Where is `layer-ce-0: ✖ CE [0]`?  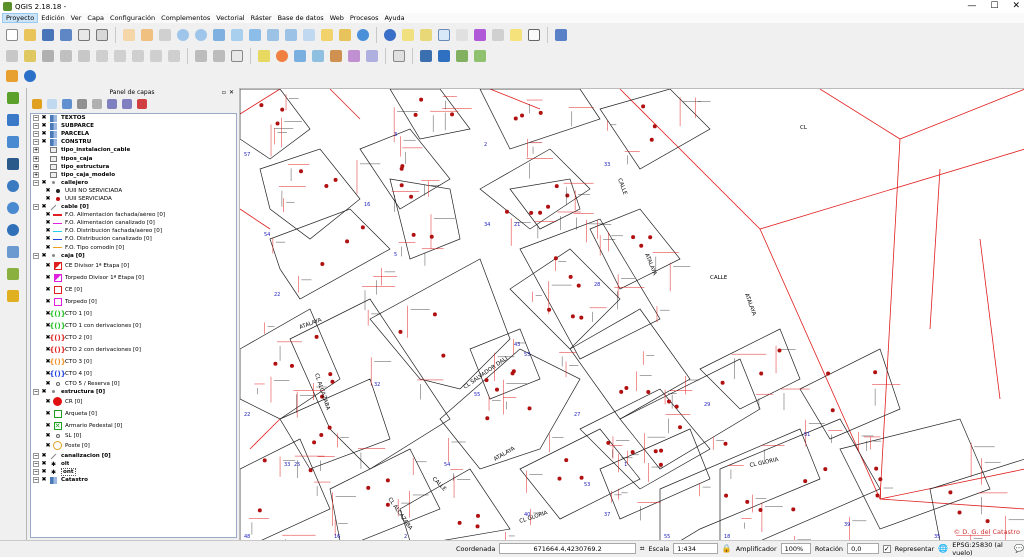 layer-ce-0: ✖ CE [0] is located at coordinates (133, 290).